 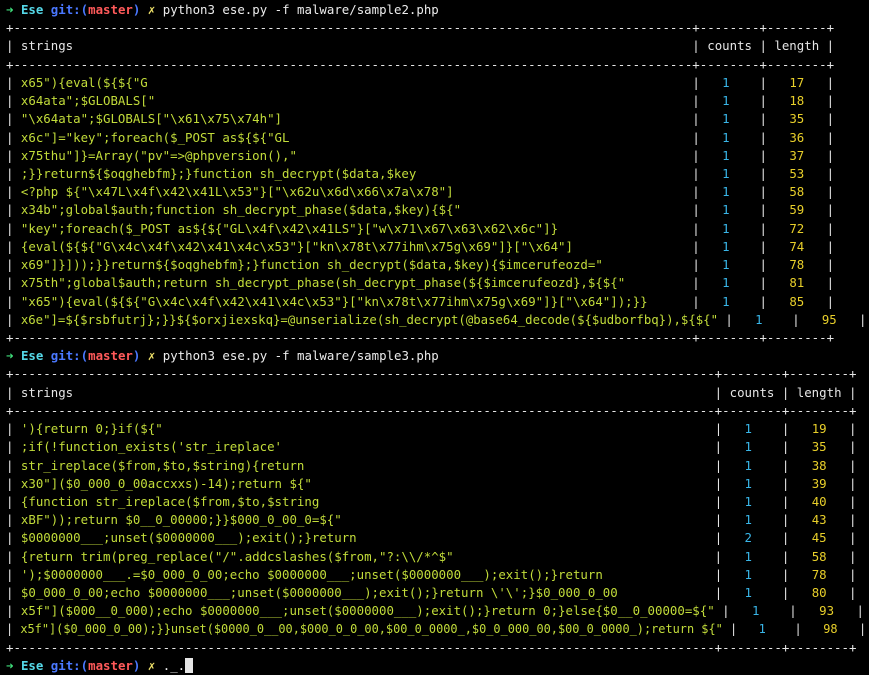 What do you see at coordinates (797, 155) in the screenshot?
I see `length-cell: 37` at bounding box center [797, 155].